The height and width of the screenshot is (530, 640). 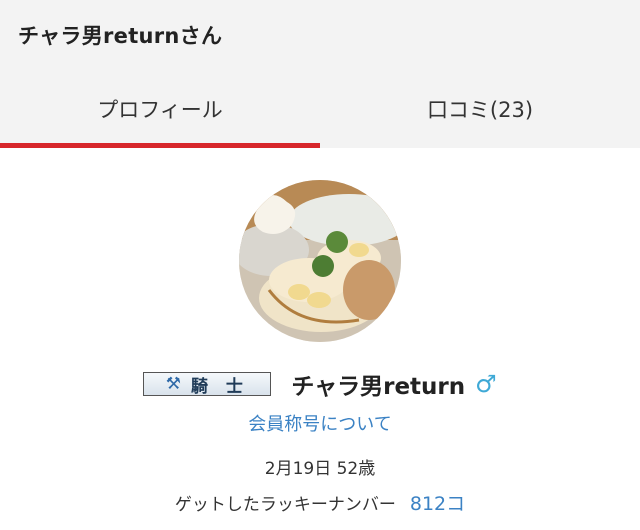 I want to click on tab-bar: プロフィール 口コミ(23), so click(x=320, y=109).